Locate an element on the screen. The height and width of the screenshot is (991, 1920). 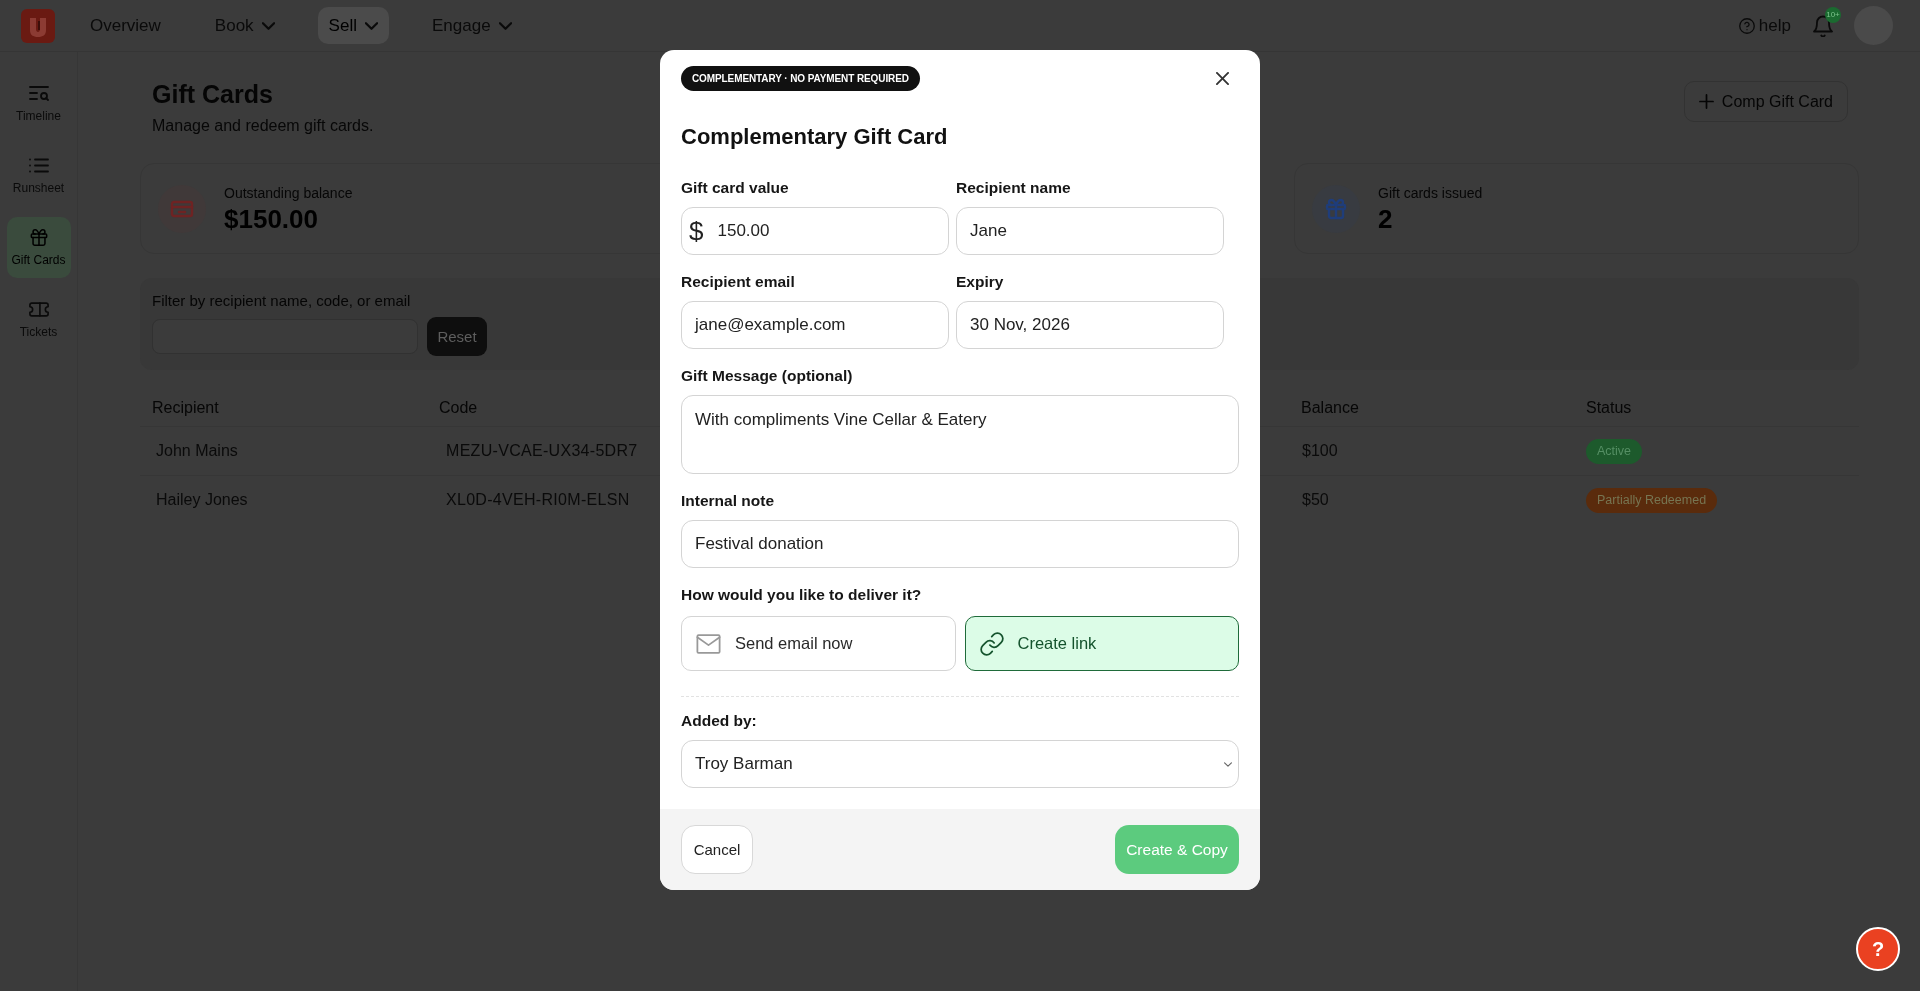
input-field: 30 Nov, 2026 is located at coordinates (1090, 325).